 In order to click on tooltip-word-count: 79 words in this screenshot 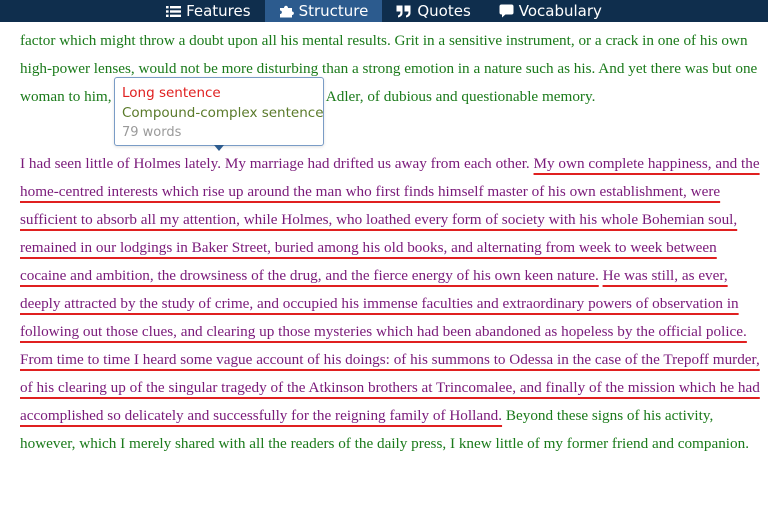, I will do `click(152, 132)`.